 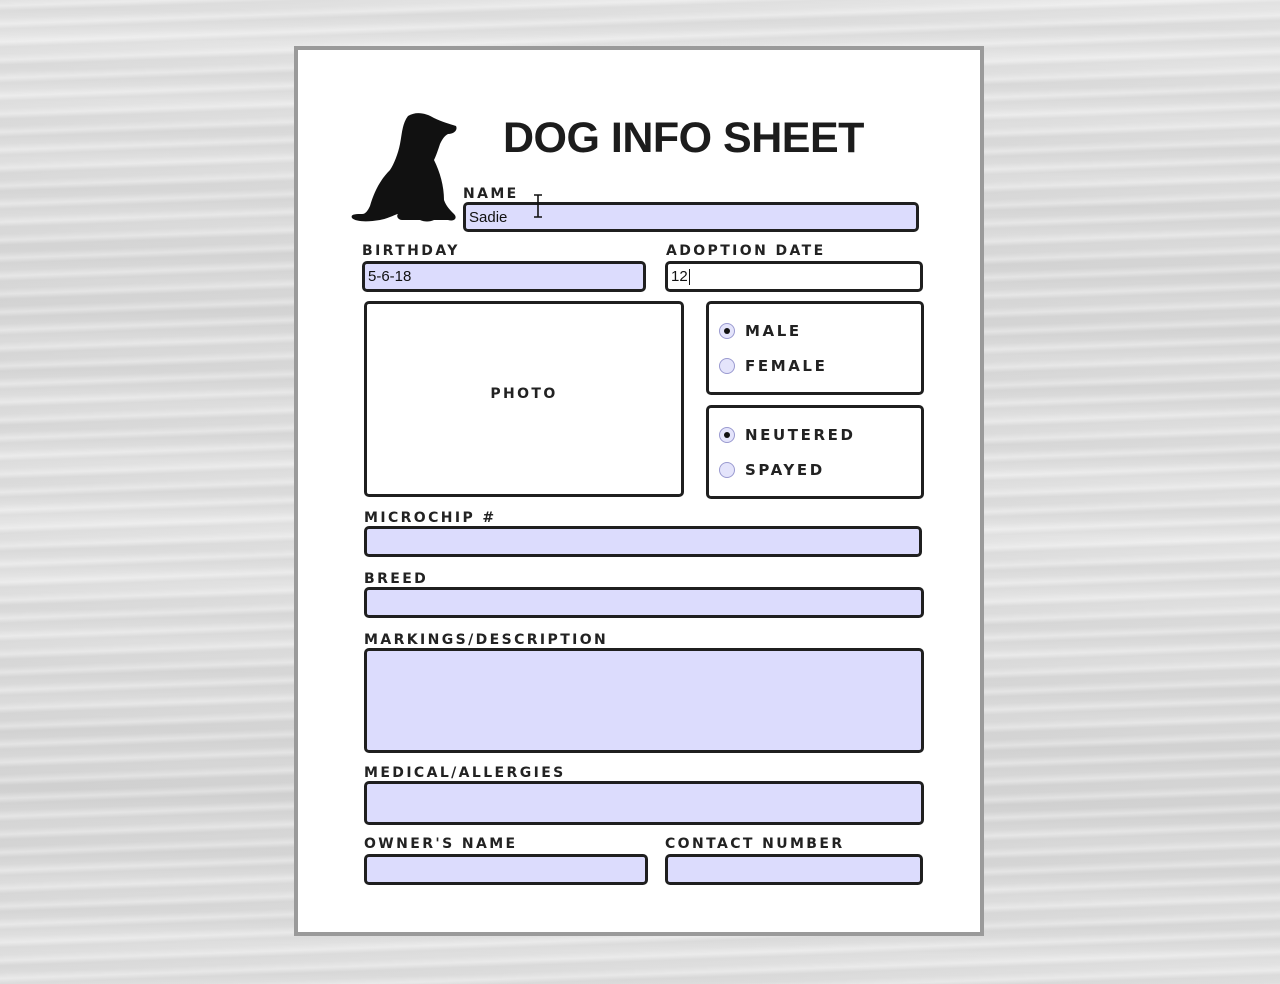 What do you see at coordinates (644, 803) in the screenshot?
I see `medical-input` at bounding box center [644, 803].